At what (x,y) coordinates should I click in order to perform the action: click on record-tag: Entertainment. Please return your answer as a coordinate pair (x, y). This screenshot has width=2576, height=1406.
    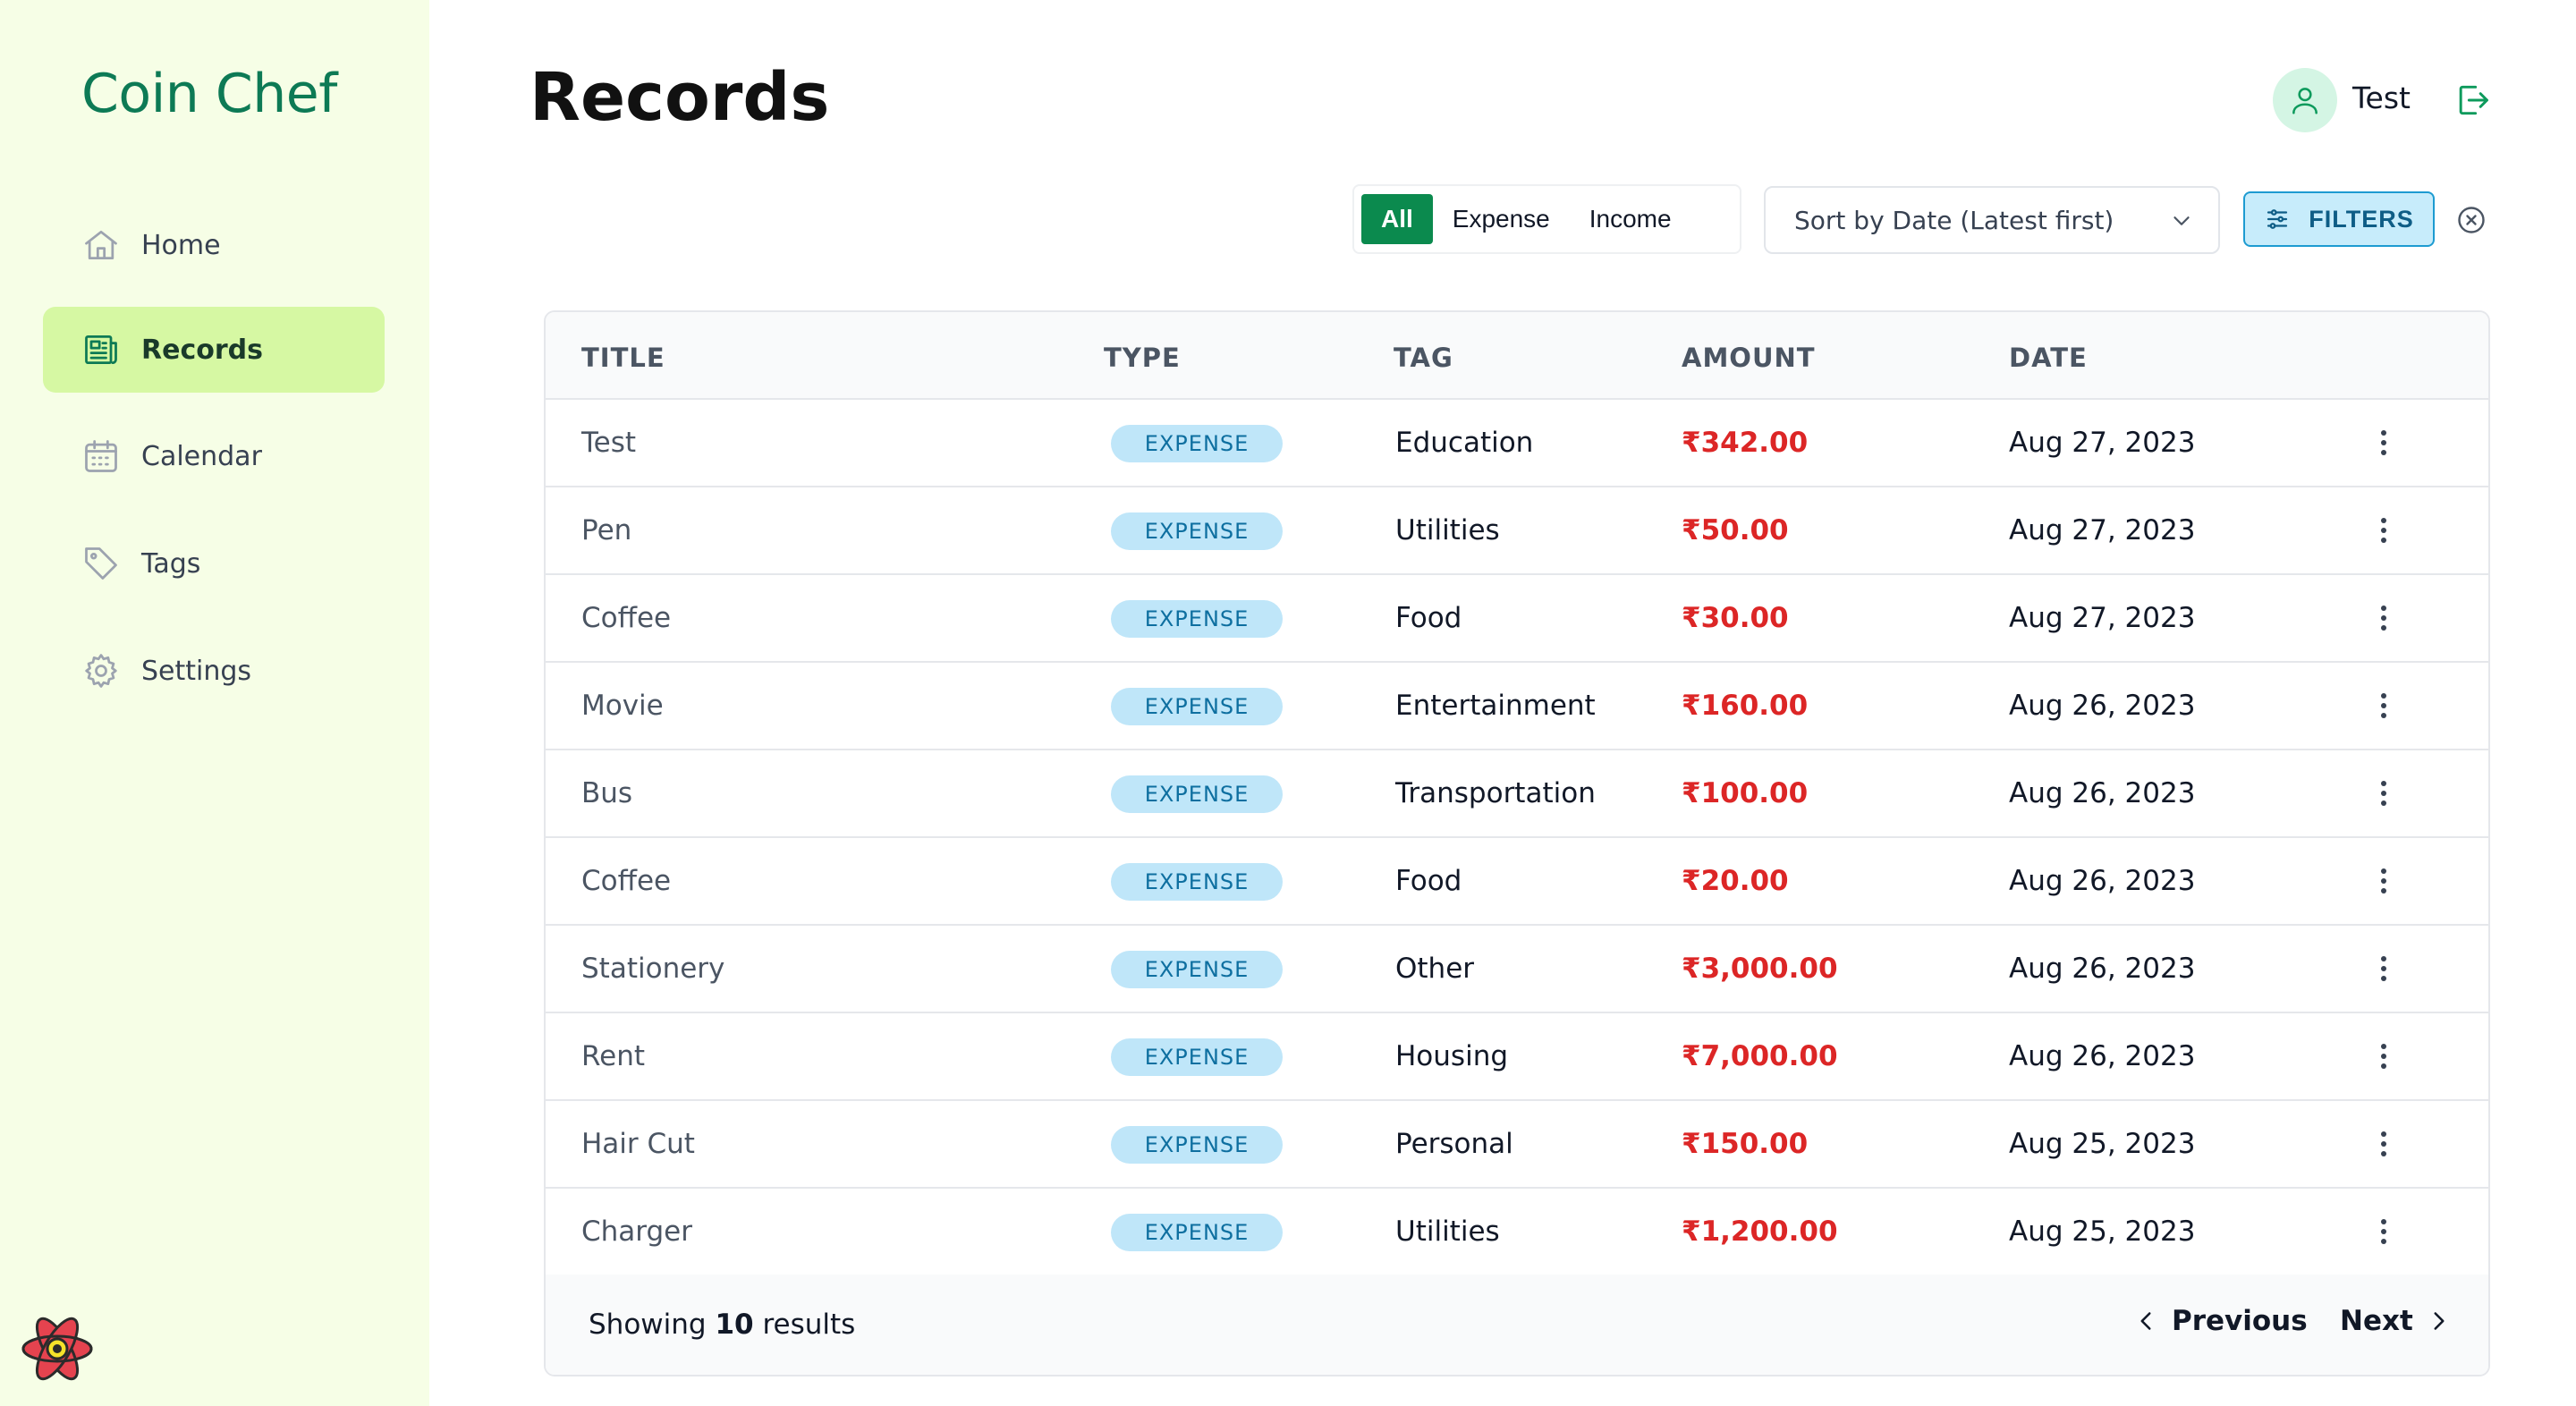
    Looking at the image, I should click on (1495, 706).